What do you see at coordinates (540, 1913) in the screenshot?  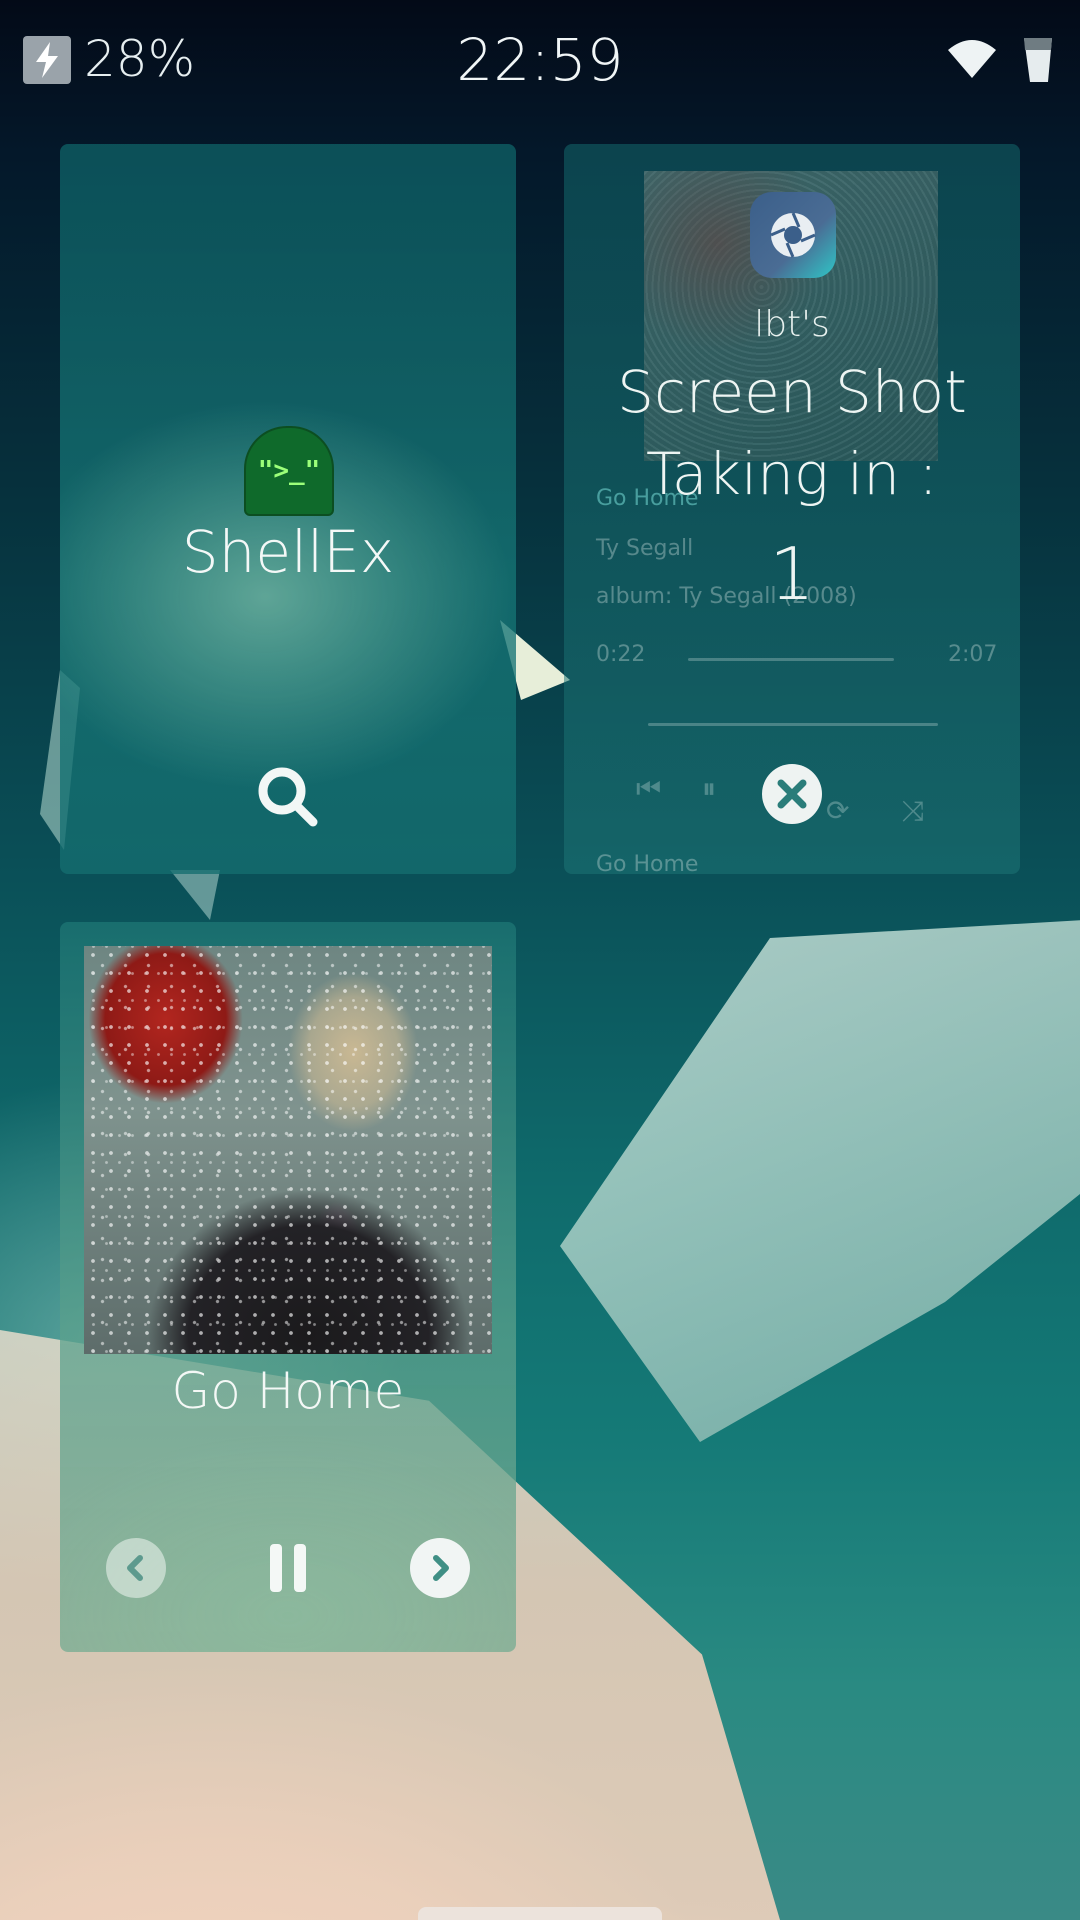 I see `home-indicator` at bounding box center [540, 1913].